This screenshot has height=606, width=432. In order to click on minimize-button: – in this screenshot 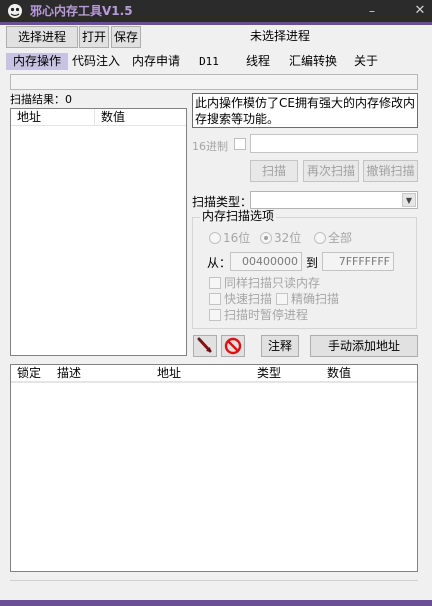, I will do `click(372, 11)`.